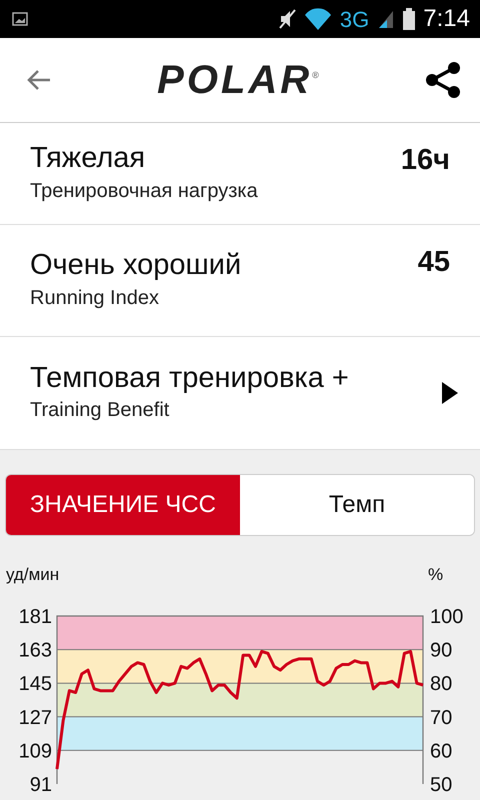  I want to click on tick-label: 127, so click(35, 717).